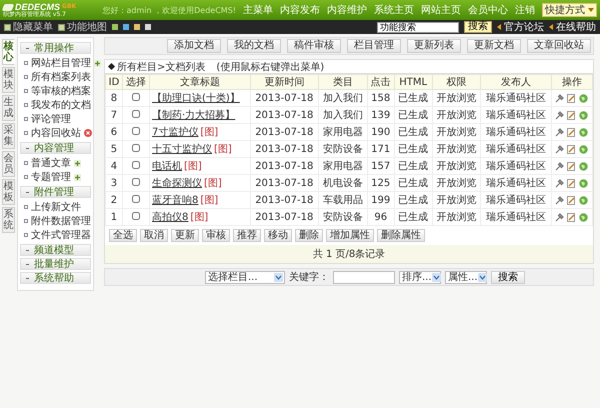  What do you see at coordinates (591, 10) in the screenshot?
I see `caret-icon` at bounding box center [591, 10].